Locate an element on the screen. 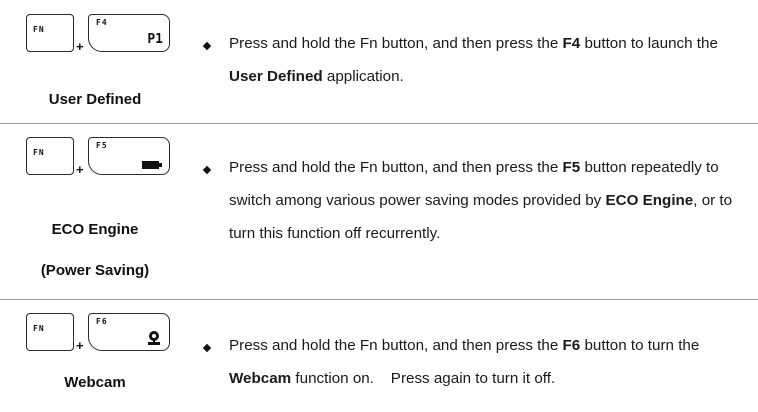  f6-key-label: F6 is located at coordinates (102, 321).